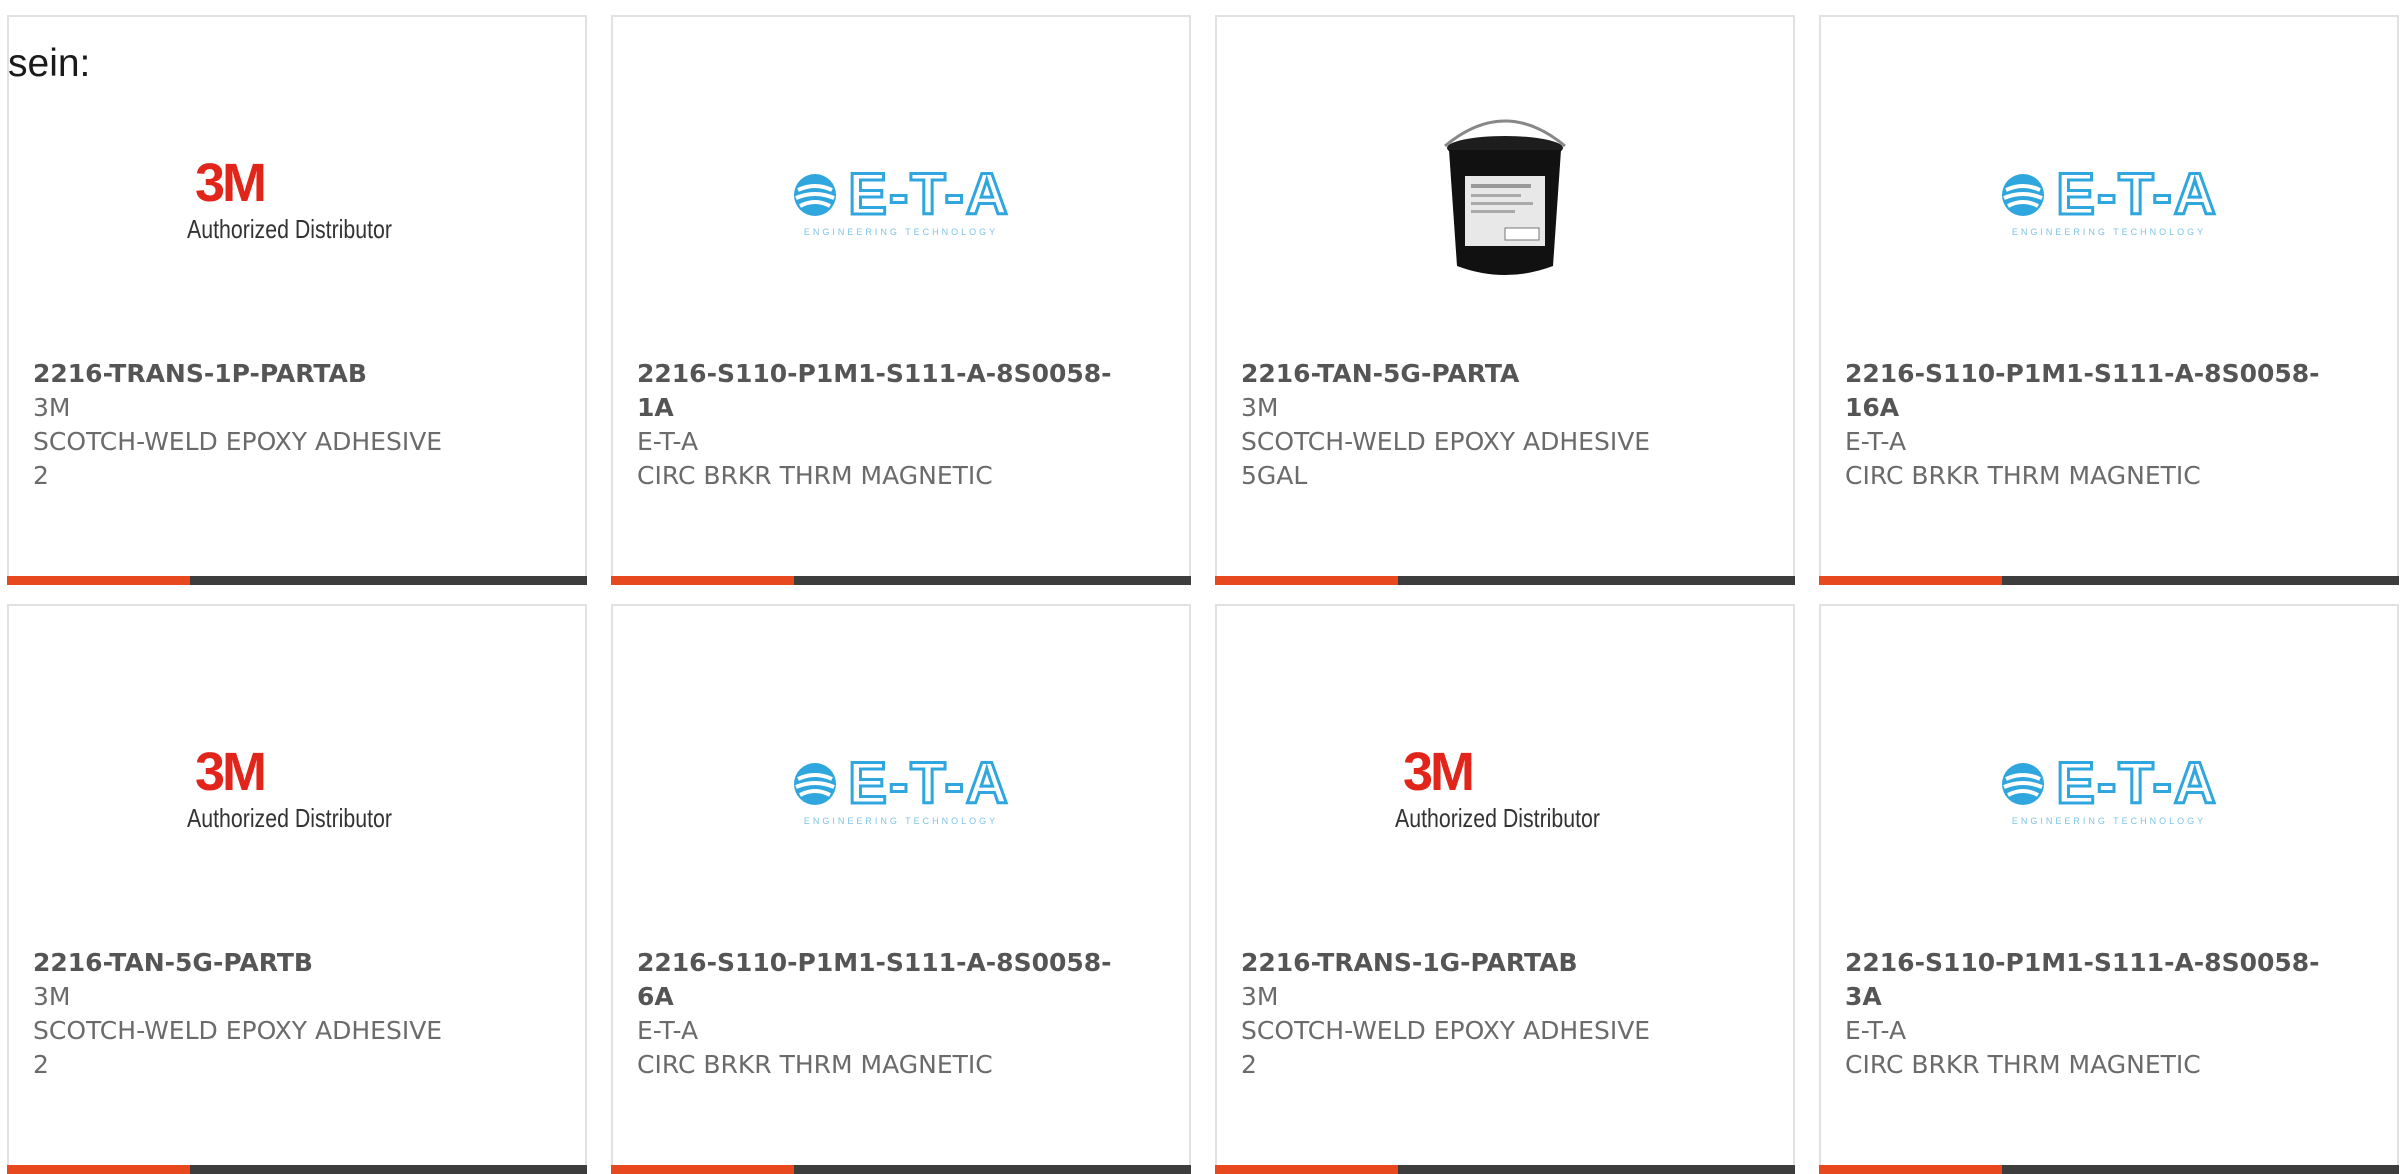 The height and width of the screenshot is (1174, 2400). Describe the element at coordinates (1505, 197) in the screenshot. I see `epoxy-bucket-image` at that location.